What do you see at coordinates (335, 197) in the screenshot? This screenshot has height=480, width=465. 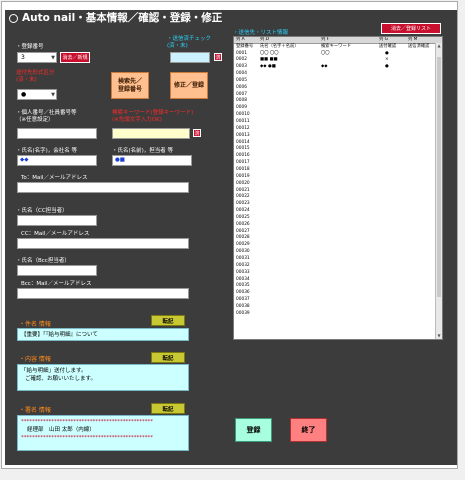 I see `list-row: 00022` at bounding box center [335, 197].